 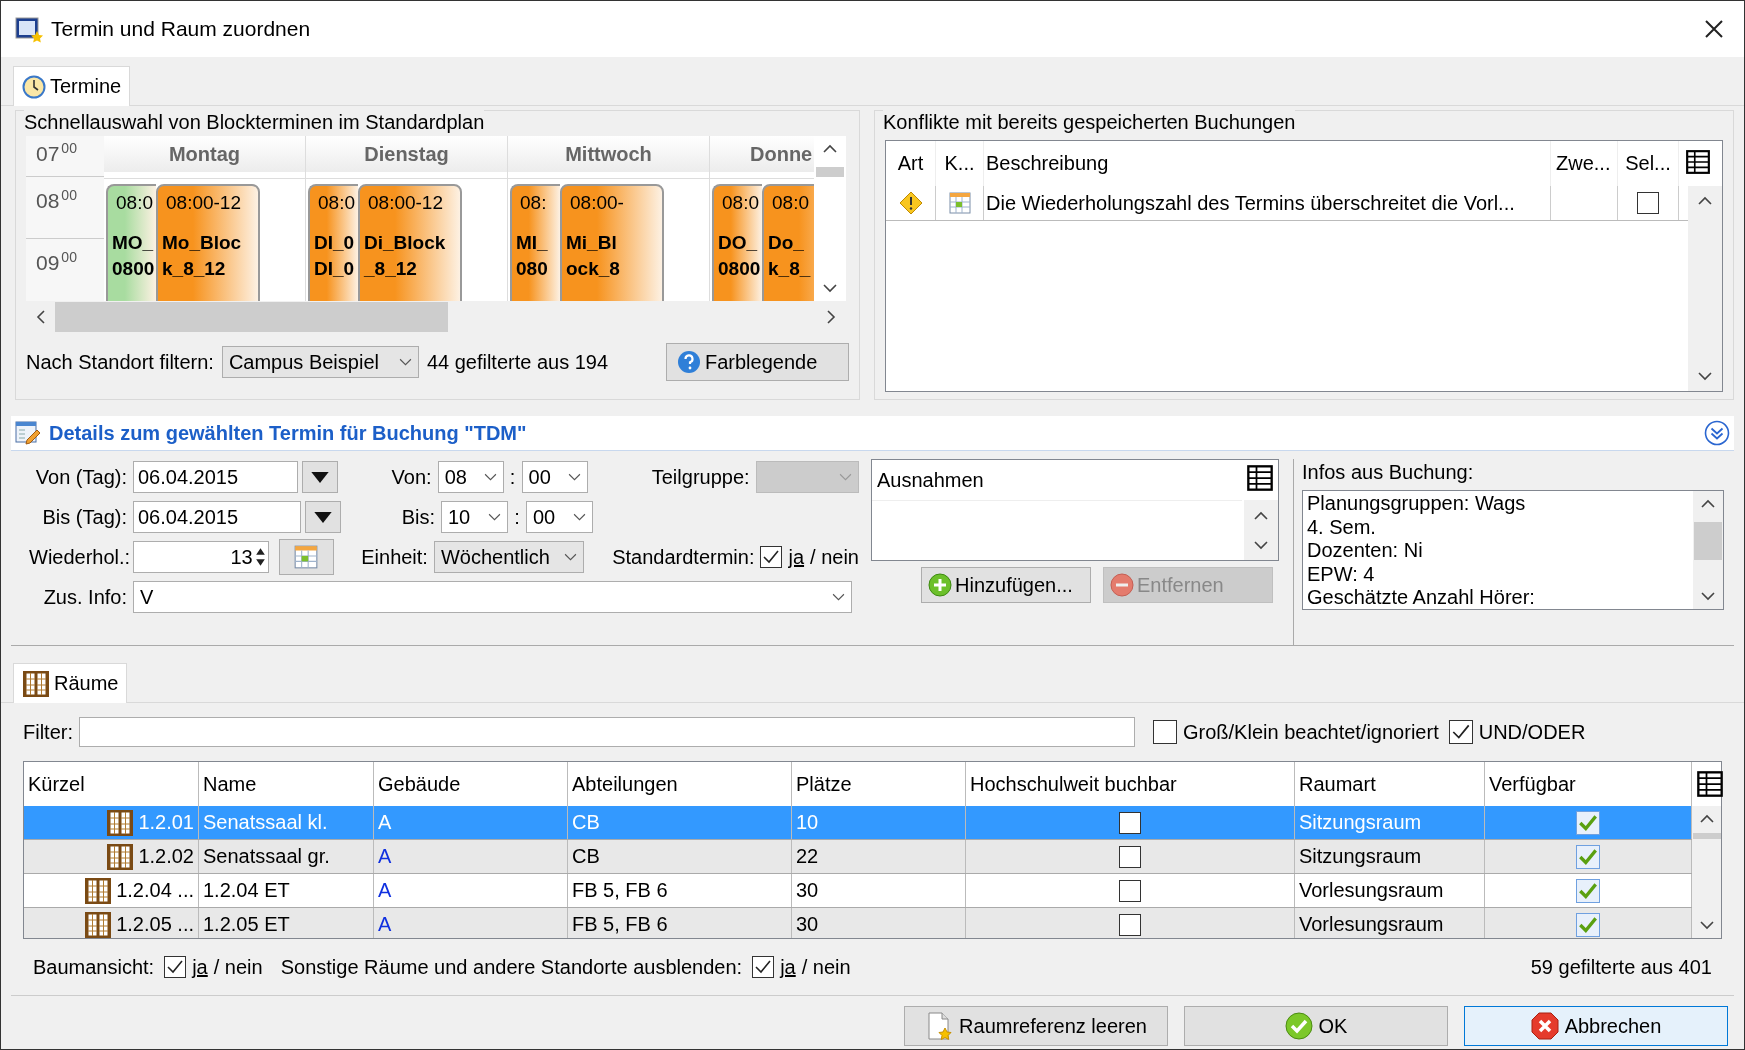 I want to click on standard-checkbox, so click(x=771, y=557).